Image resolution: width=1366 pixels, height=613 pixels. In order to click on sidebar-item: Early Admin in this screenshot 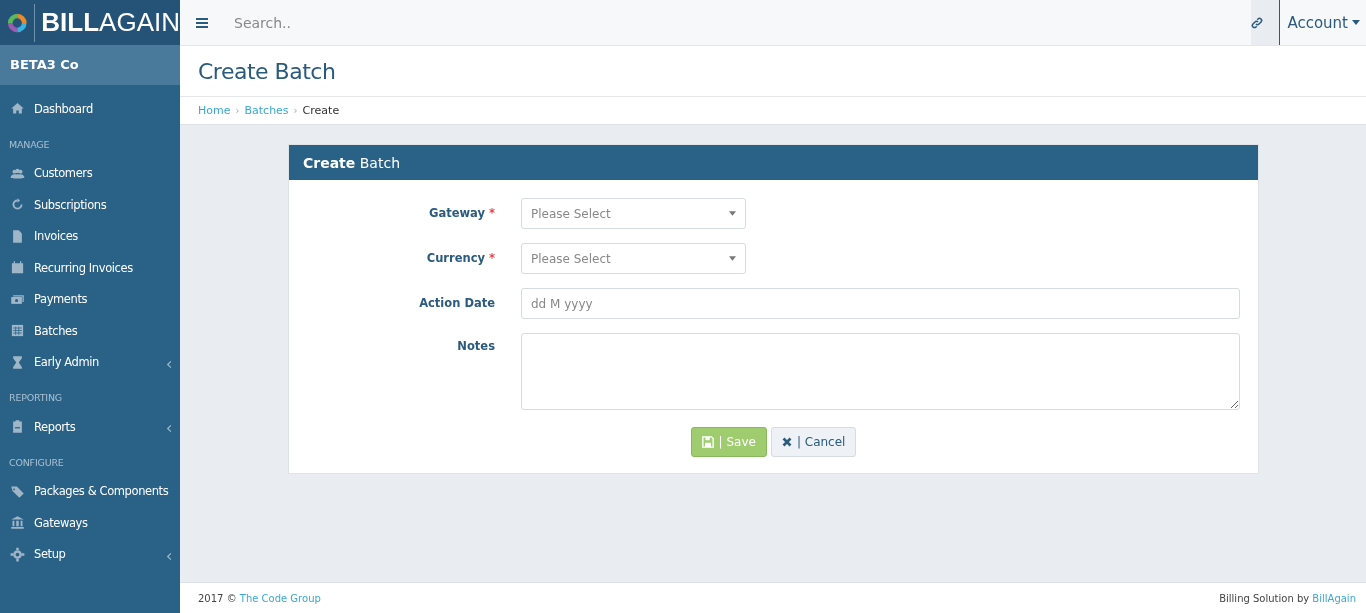, I will do `click(90, 362)`.